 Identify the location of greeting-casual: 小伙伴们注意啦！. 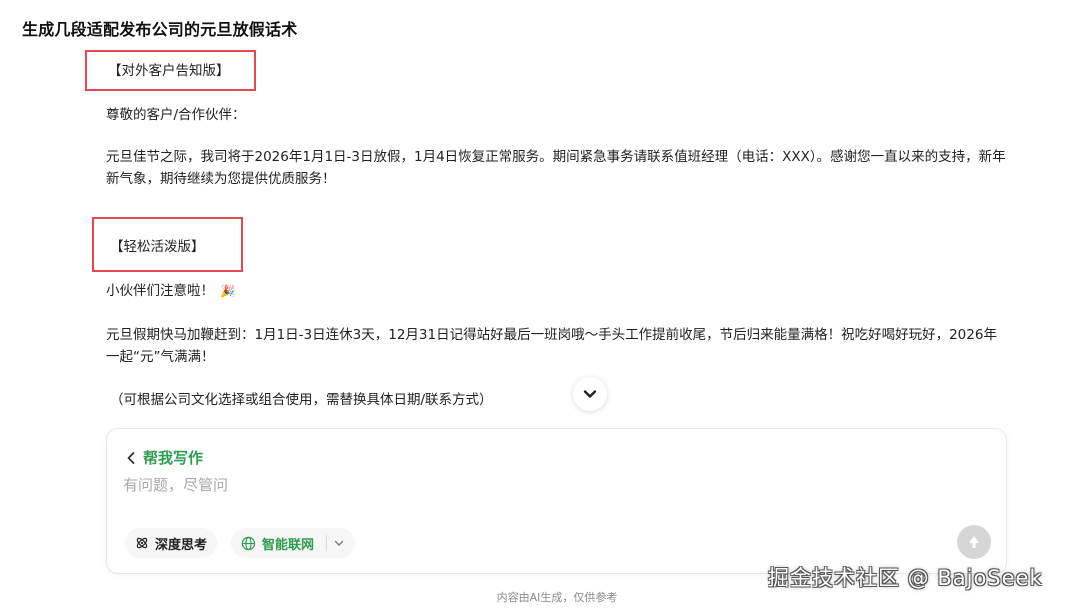
(160, 291).